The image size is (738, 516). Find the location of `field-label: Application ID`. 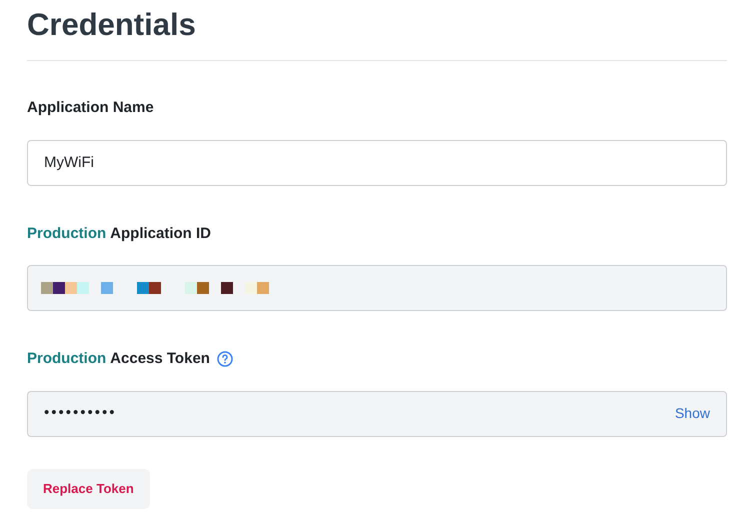

field-label: Application ID is located at coordinates (161, 234).